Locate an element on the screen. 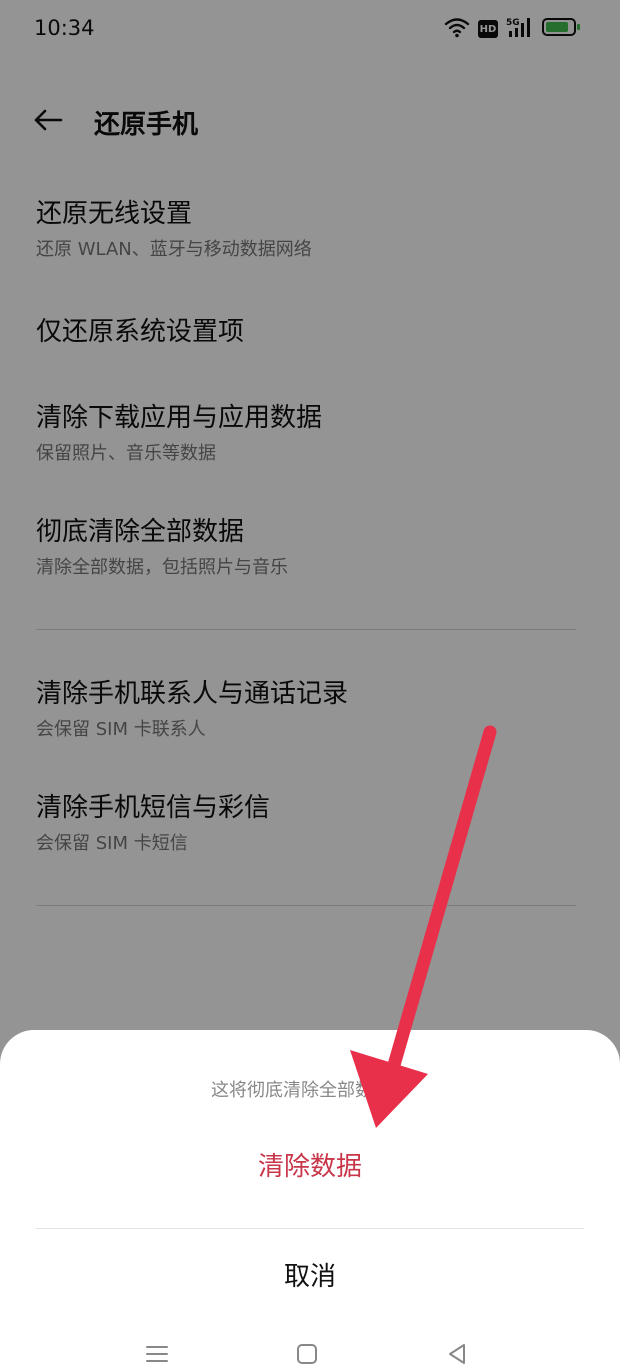  nav-bar is located at coordinates (310, 1353).